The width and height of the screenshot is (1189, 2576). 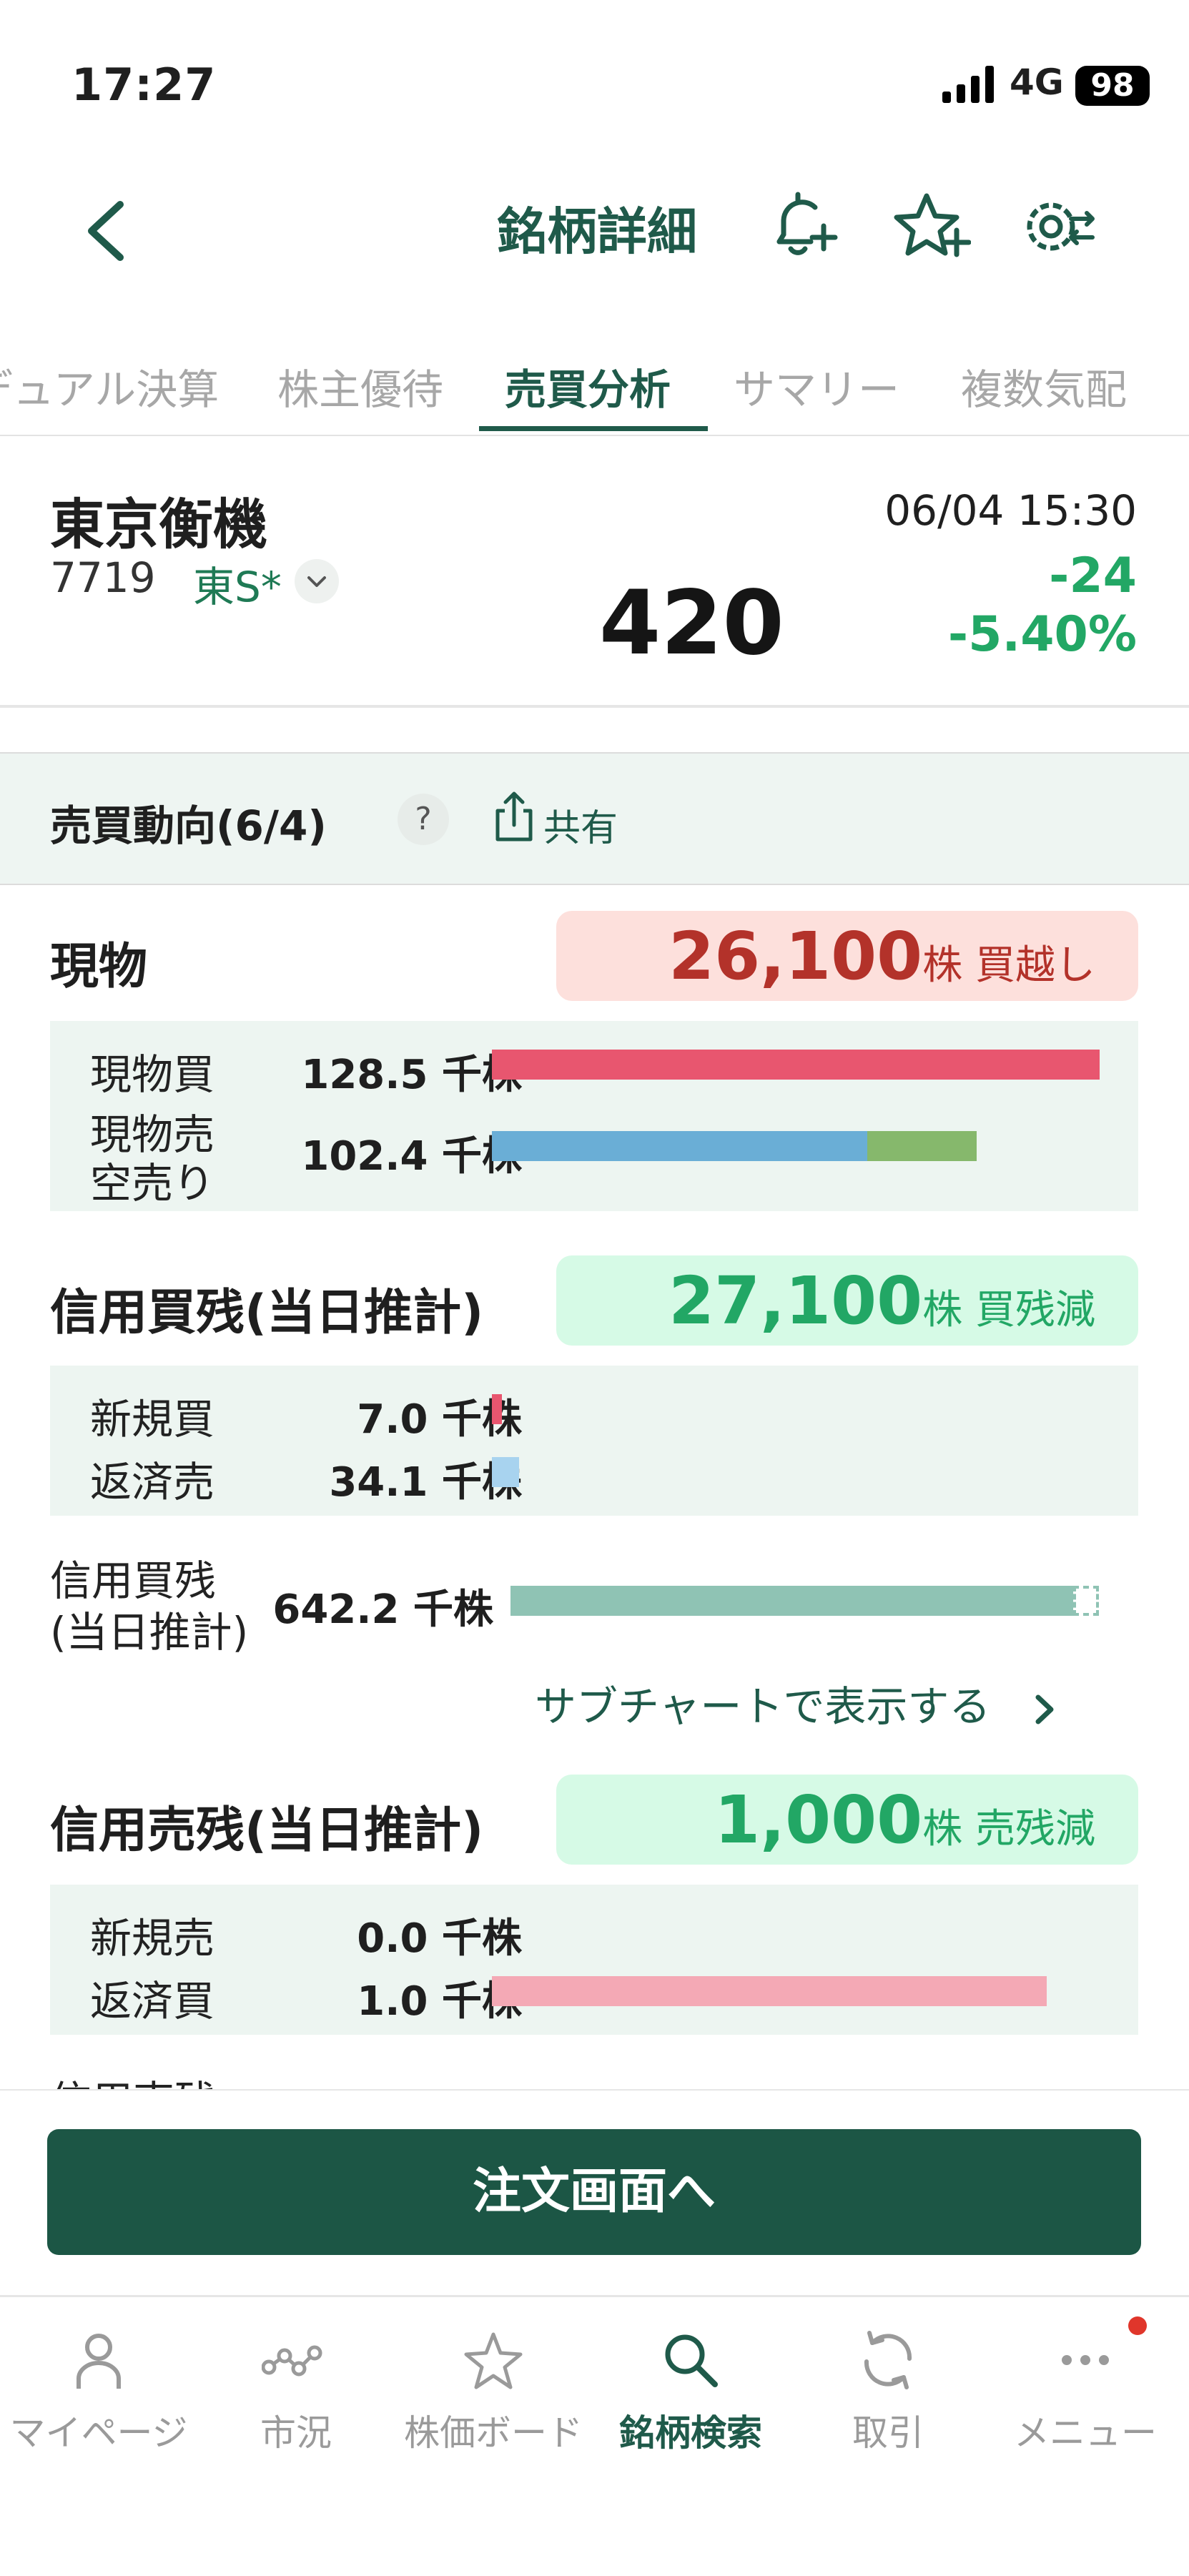 What do you see at coordinates (1044, 386) in the screenshot?
I see `tab-multi-quotes: 複数気配` at bounding box center [1044, 386].